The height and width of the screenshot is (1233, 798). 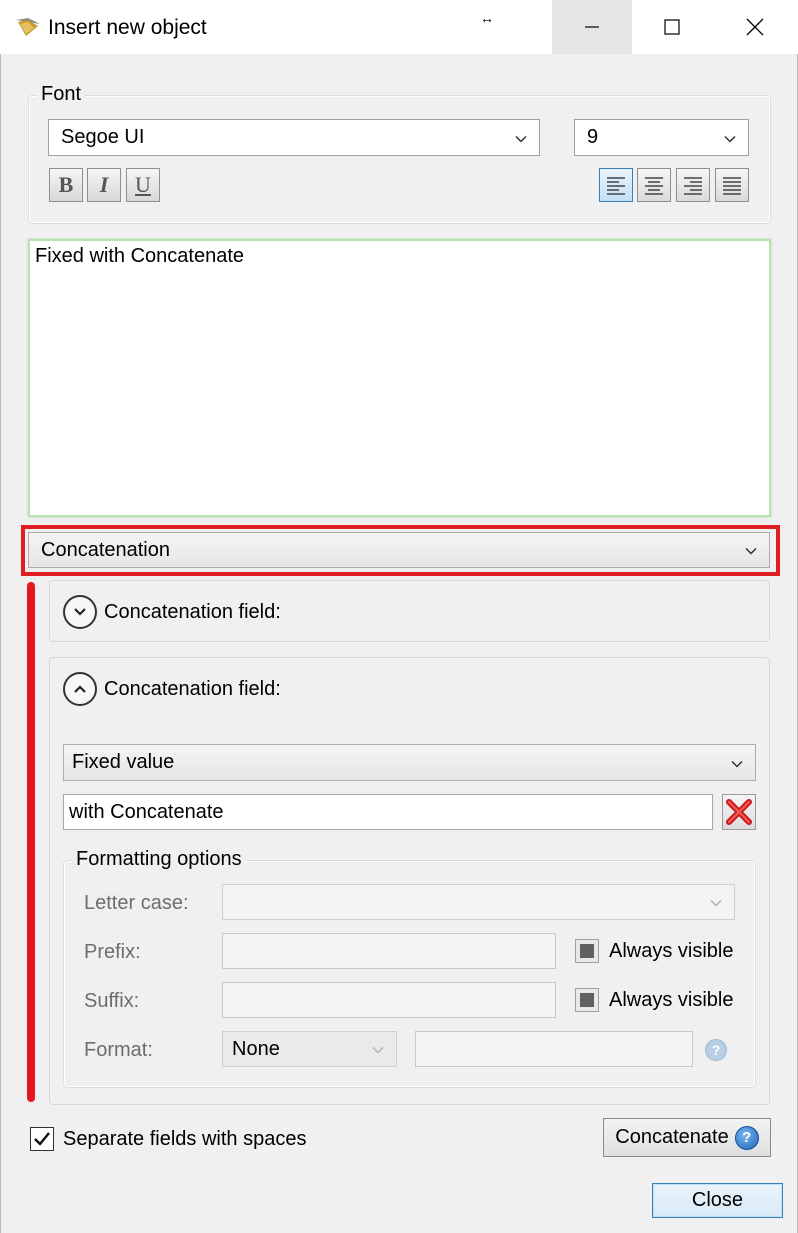 What do you see at coordinates (136, 903) in the screenshot?
I see `letter-case-label: Letter case:` at bounding box center [136, 903].